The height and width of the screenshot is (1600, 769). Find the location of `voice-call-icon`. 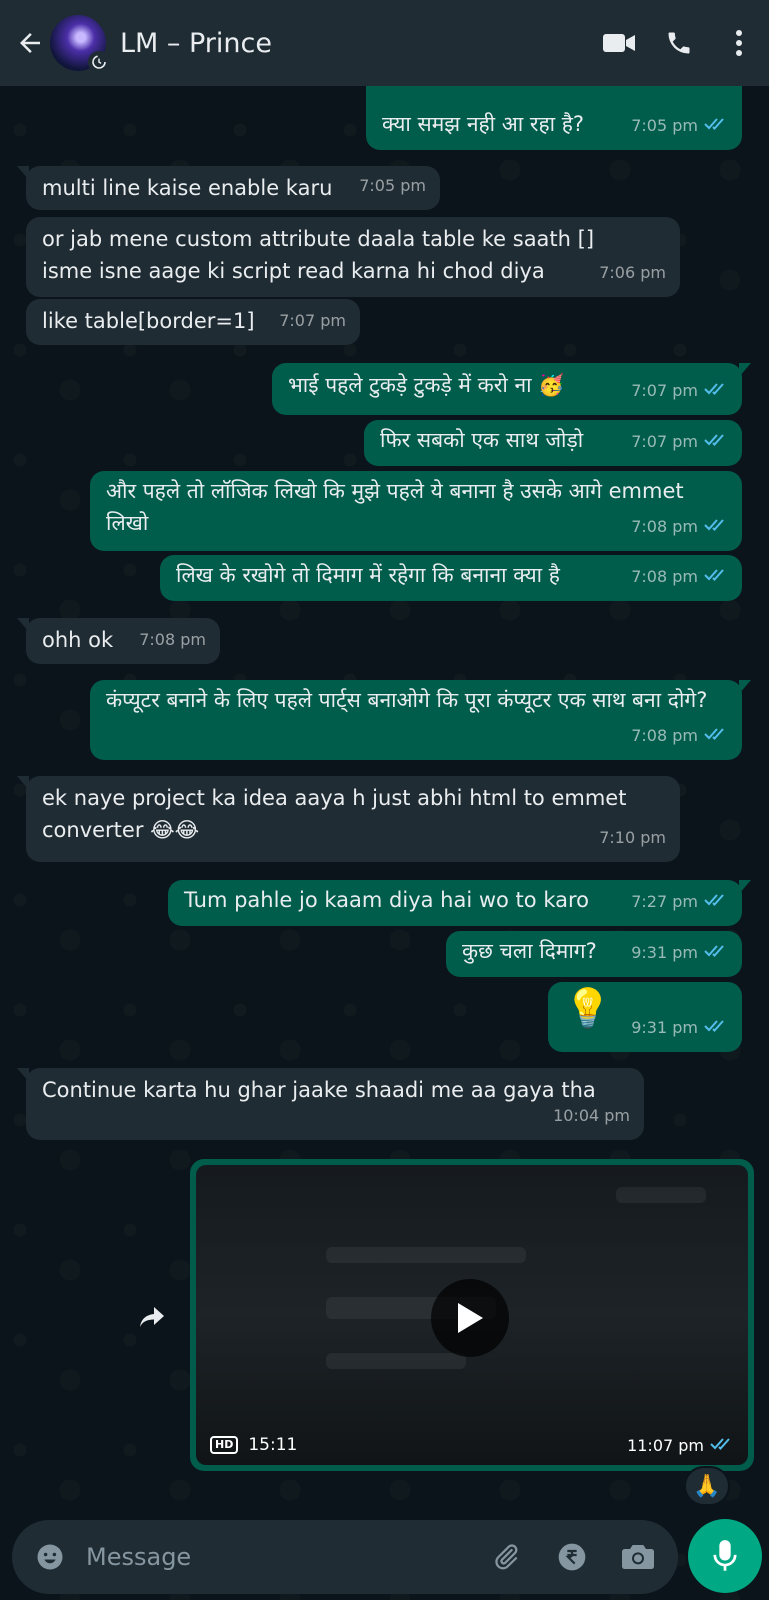

voice-call-icon is located at coordinates (679, 43).